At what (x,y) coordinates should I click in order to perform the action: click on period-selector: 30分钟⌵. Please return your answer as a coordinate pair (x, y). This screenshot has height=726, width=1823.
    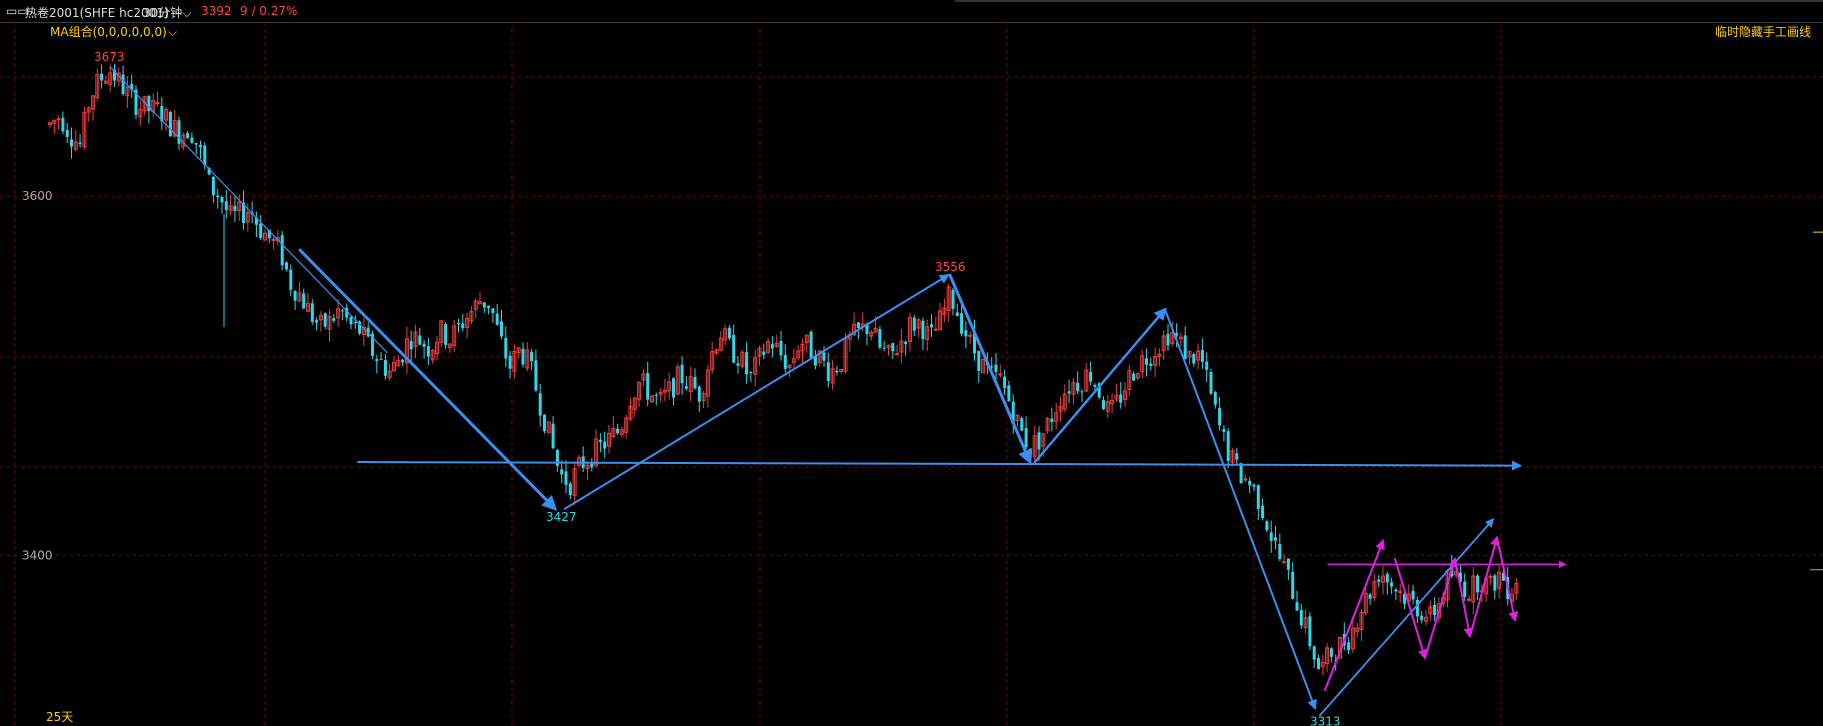
    Looking at the image, I should click on (167, 12).